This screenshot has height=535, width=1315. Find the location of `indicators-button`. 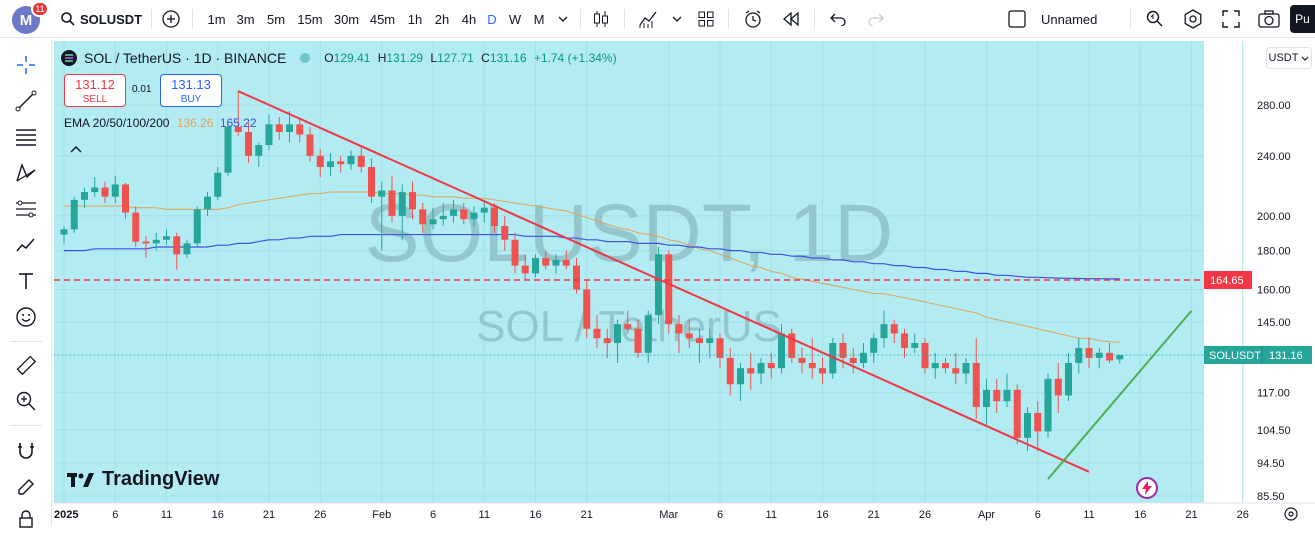

indicators-button is located at coordinates (649, 19).